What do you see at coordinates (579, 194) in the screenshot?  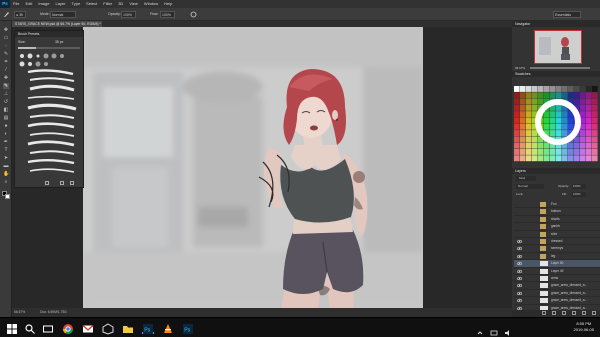 I see `fill-field: 100%` at bounding box center [579, 194].